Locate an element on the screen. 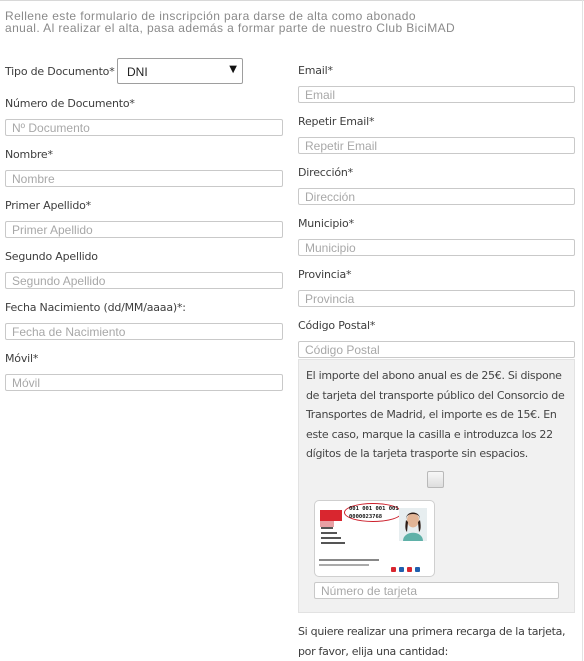  transport-card-image: 001 001 001 001 0000023768 is located at coordinates (374, 538).